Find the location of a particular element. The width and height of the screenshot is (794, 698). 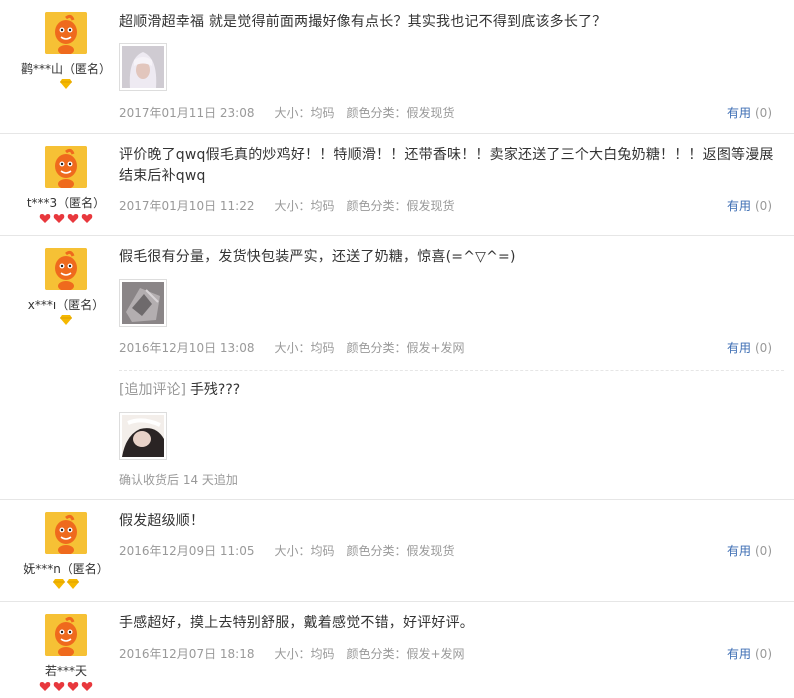

review-text: 假发超级顺！ is located at coordinates (162, 521).